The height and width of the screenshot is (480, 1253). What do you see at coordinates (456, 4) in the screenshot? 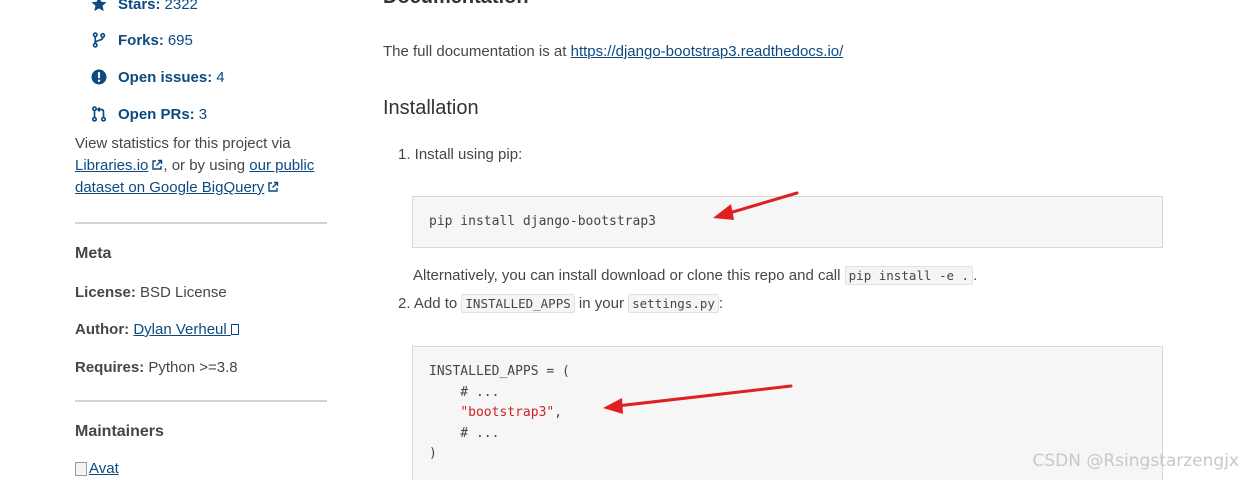
I see `documentation-heading: Documentation` at bounding box center [456, 4].